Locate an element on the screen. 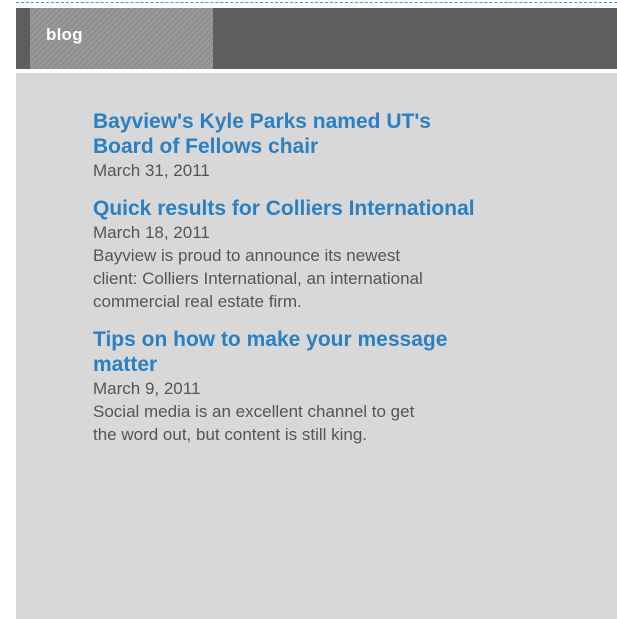 The image size is (617, 619). post-title-line: Quick results for Colliers International is located at coordinates (284, 208).